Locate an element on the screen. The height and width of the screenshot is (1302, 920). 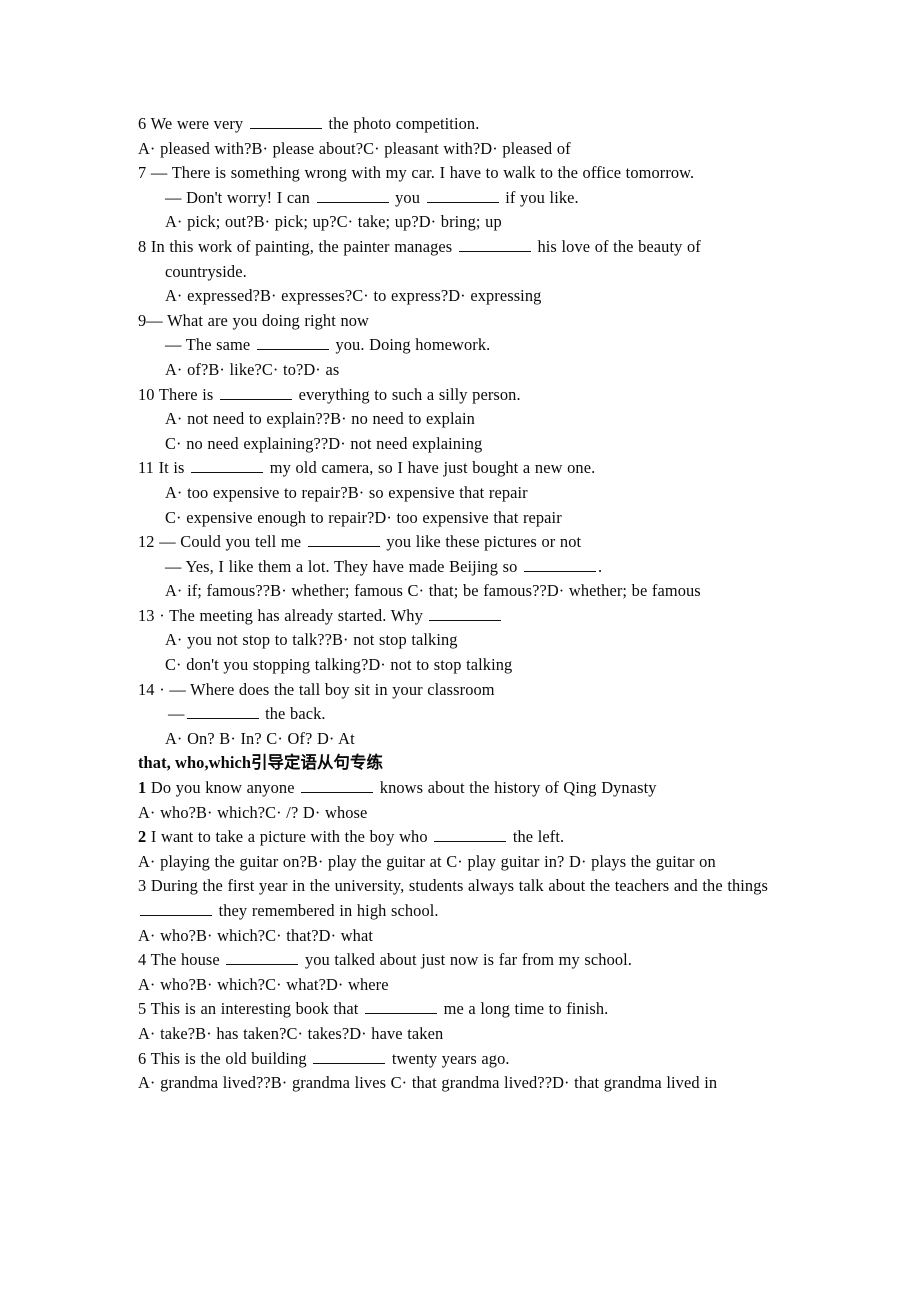
question-9-dialogue-a: — What are you doing right now is located at coordinates (257, 320).